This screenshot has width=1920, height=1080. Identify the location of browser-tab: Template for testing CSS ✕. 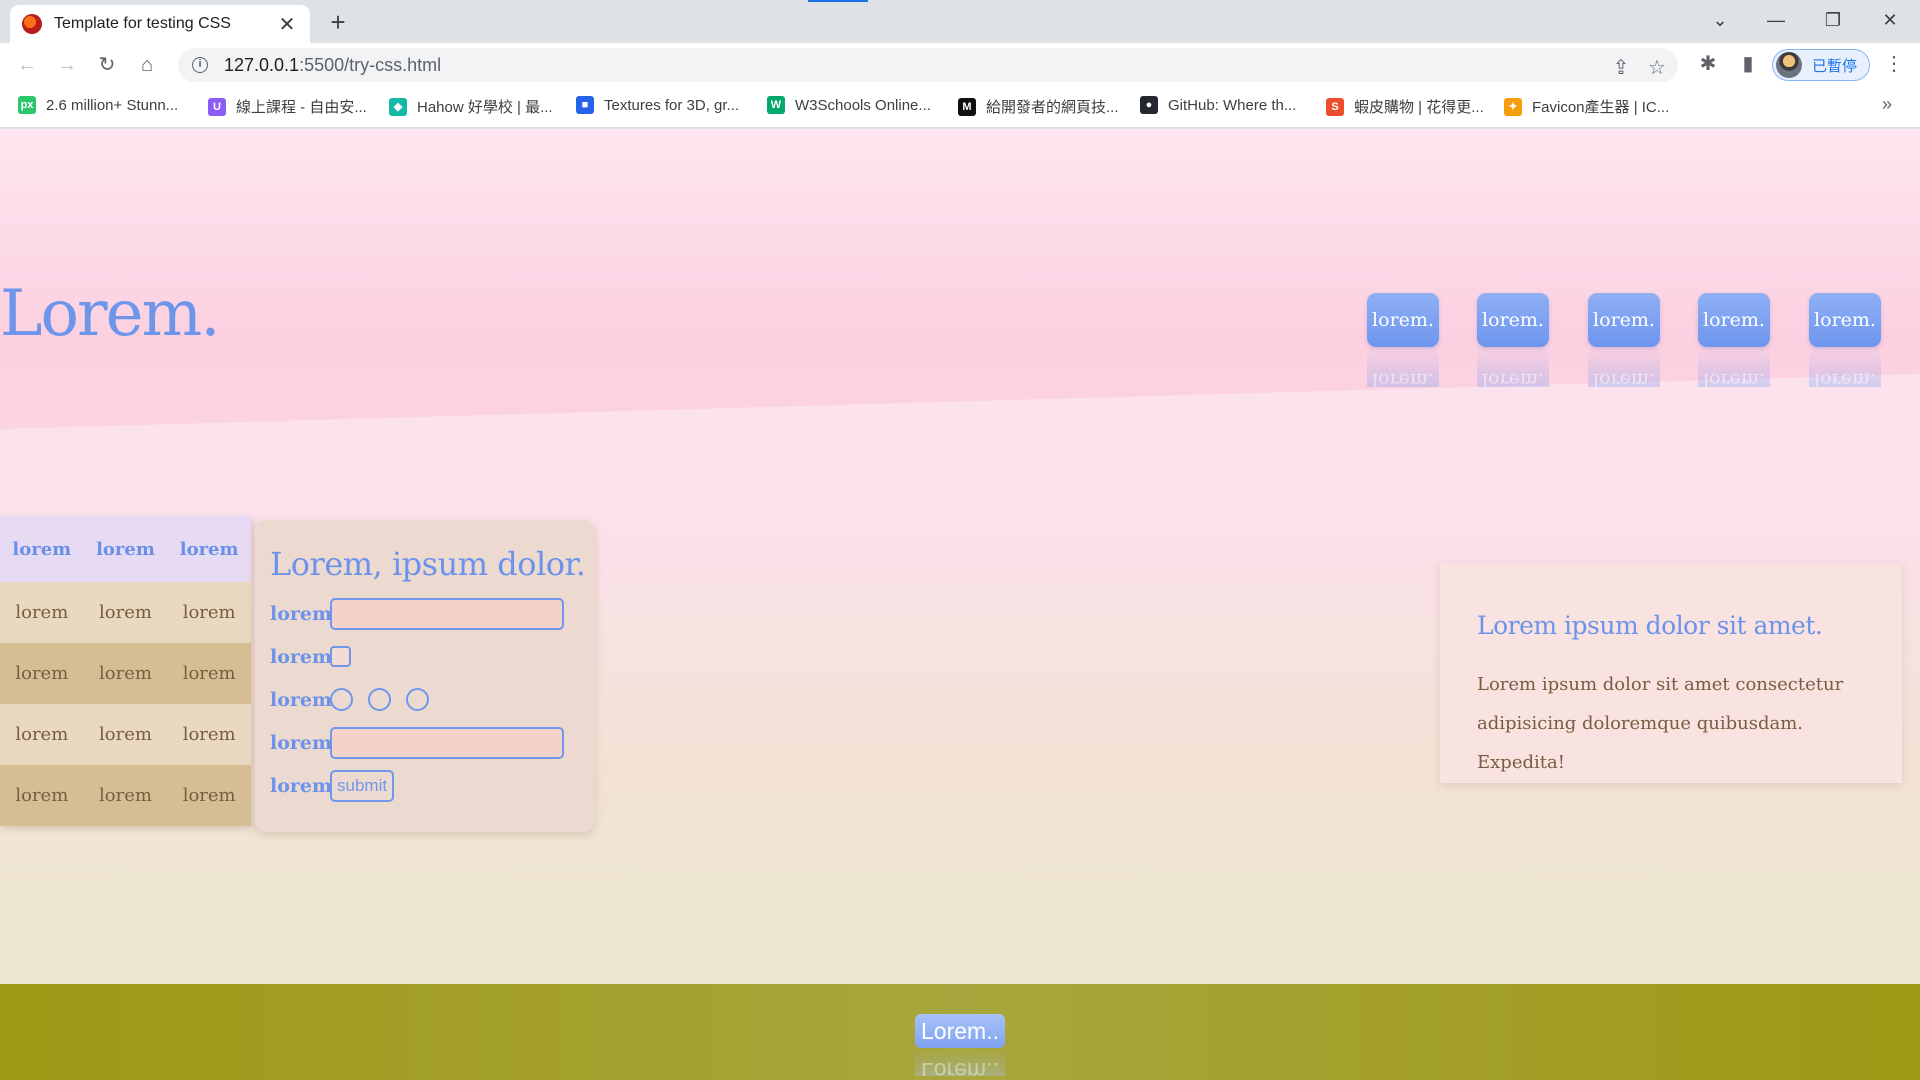
(160, 24).